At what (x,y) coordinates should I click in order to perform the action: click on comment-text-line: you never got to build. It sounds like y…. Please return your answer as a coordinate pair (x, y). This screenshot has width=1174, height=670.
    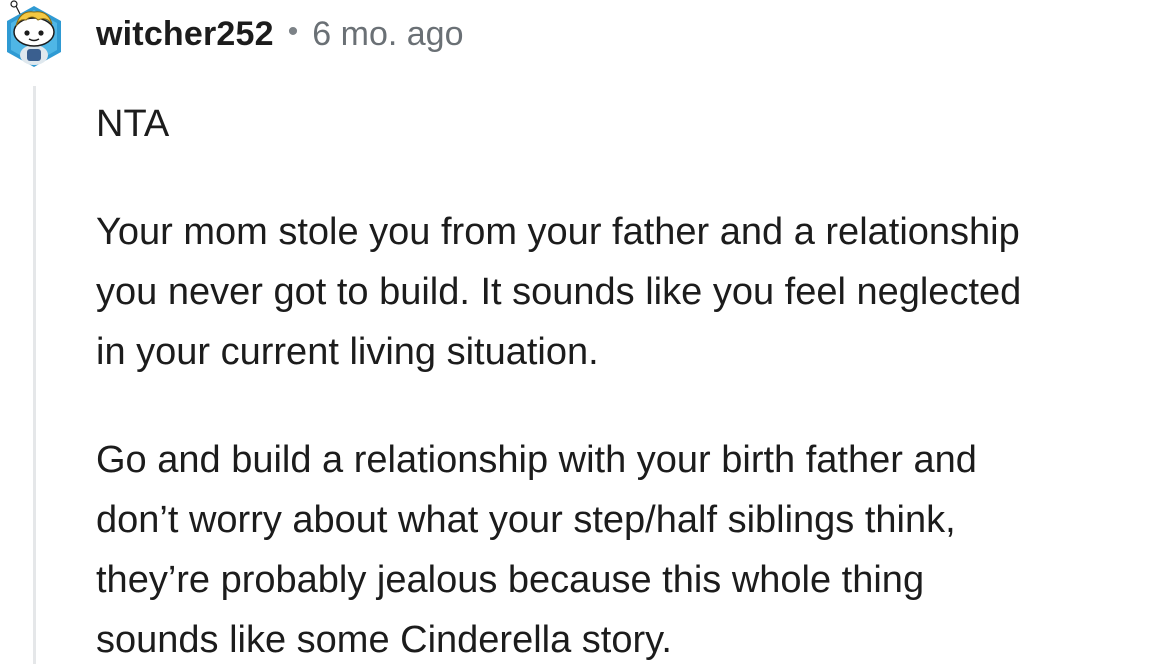
    Looking at the image, I should click on (559, 292).